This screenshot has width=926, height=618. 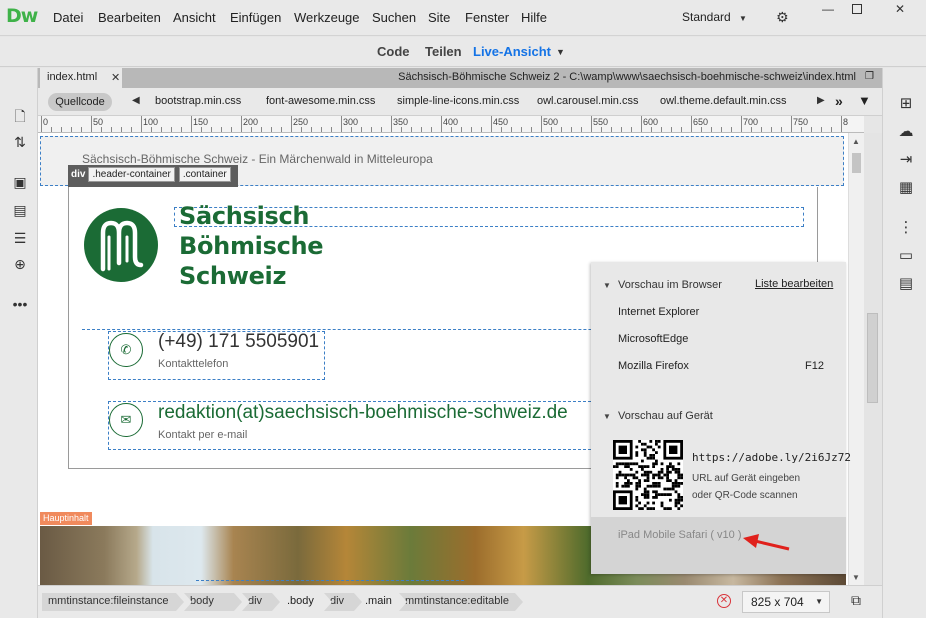 What do you see at coordinates (857, 9) in the screenshot?
I see `maximize-button` at bounding box center [857, 9].